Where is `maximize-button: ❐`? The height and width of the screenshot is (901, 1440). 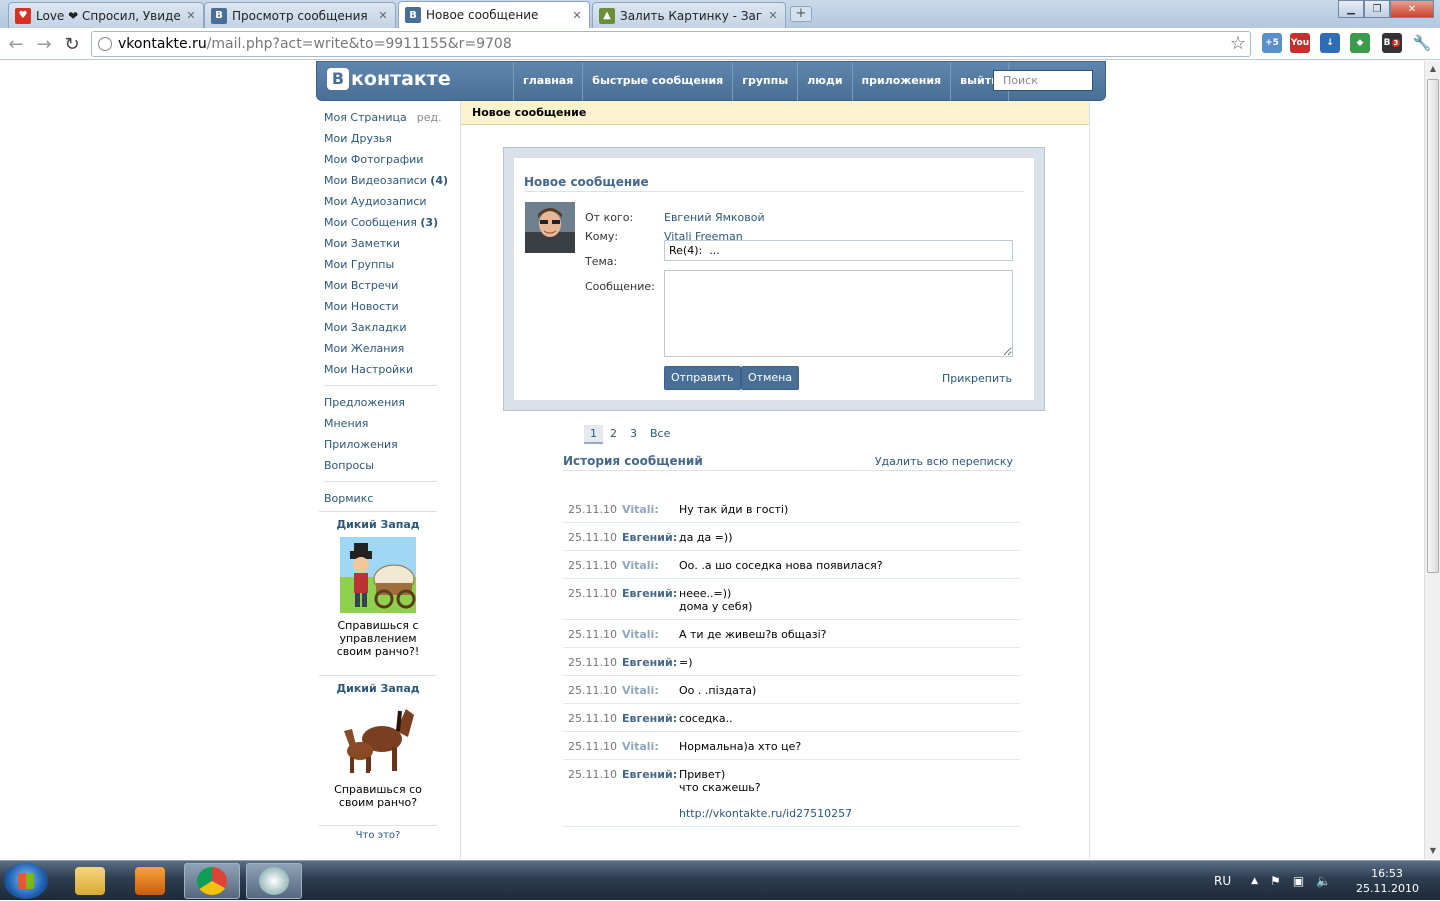
maximize-button: ❐ is located at coordinates (1377, 9).